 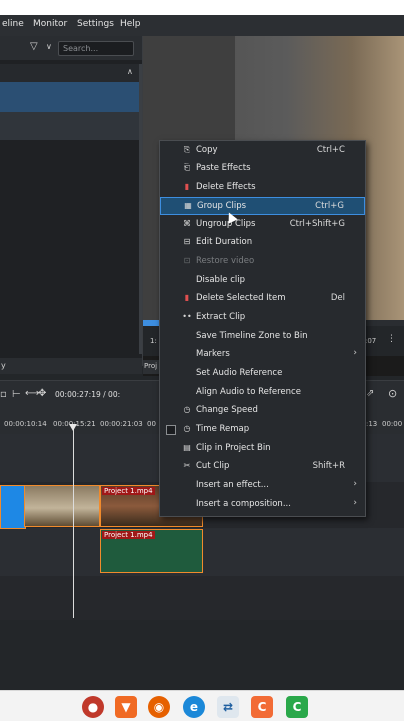 What do you see at coordinates (262, 374) in the screenshot?
I see `menu-item-set-audio-ref: Set Audio Reference` at bounding box center [262, 374].